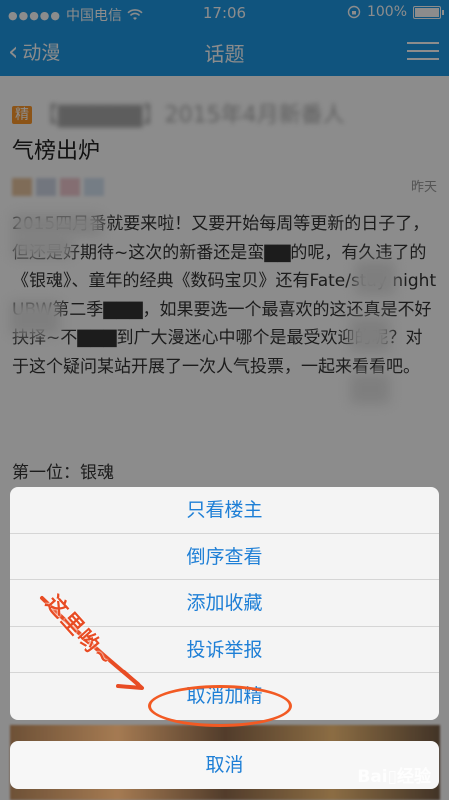  I want to click on action-only-op: 只看楼主, so click(224, 510).